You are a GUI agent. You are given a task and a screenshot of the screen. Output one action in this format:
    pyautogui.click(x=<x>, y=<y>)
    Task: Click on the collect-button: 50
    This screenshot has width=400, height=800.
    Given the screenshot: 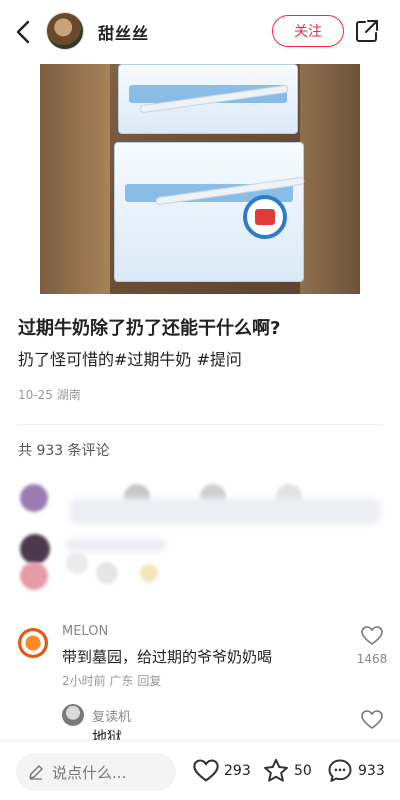 What is the action you would take?
    pyautogui.click(x=287, y=771)
    